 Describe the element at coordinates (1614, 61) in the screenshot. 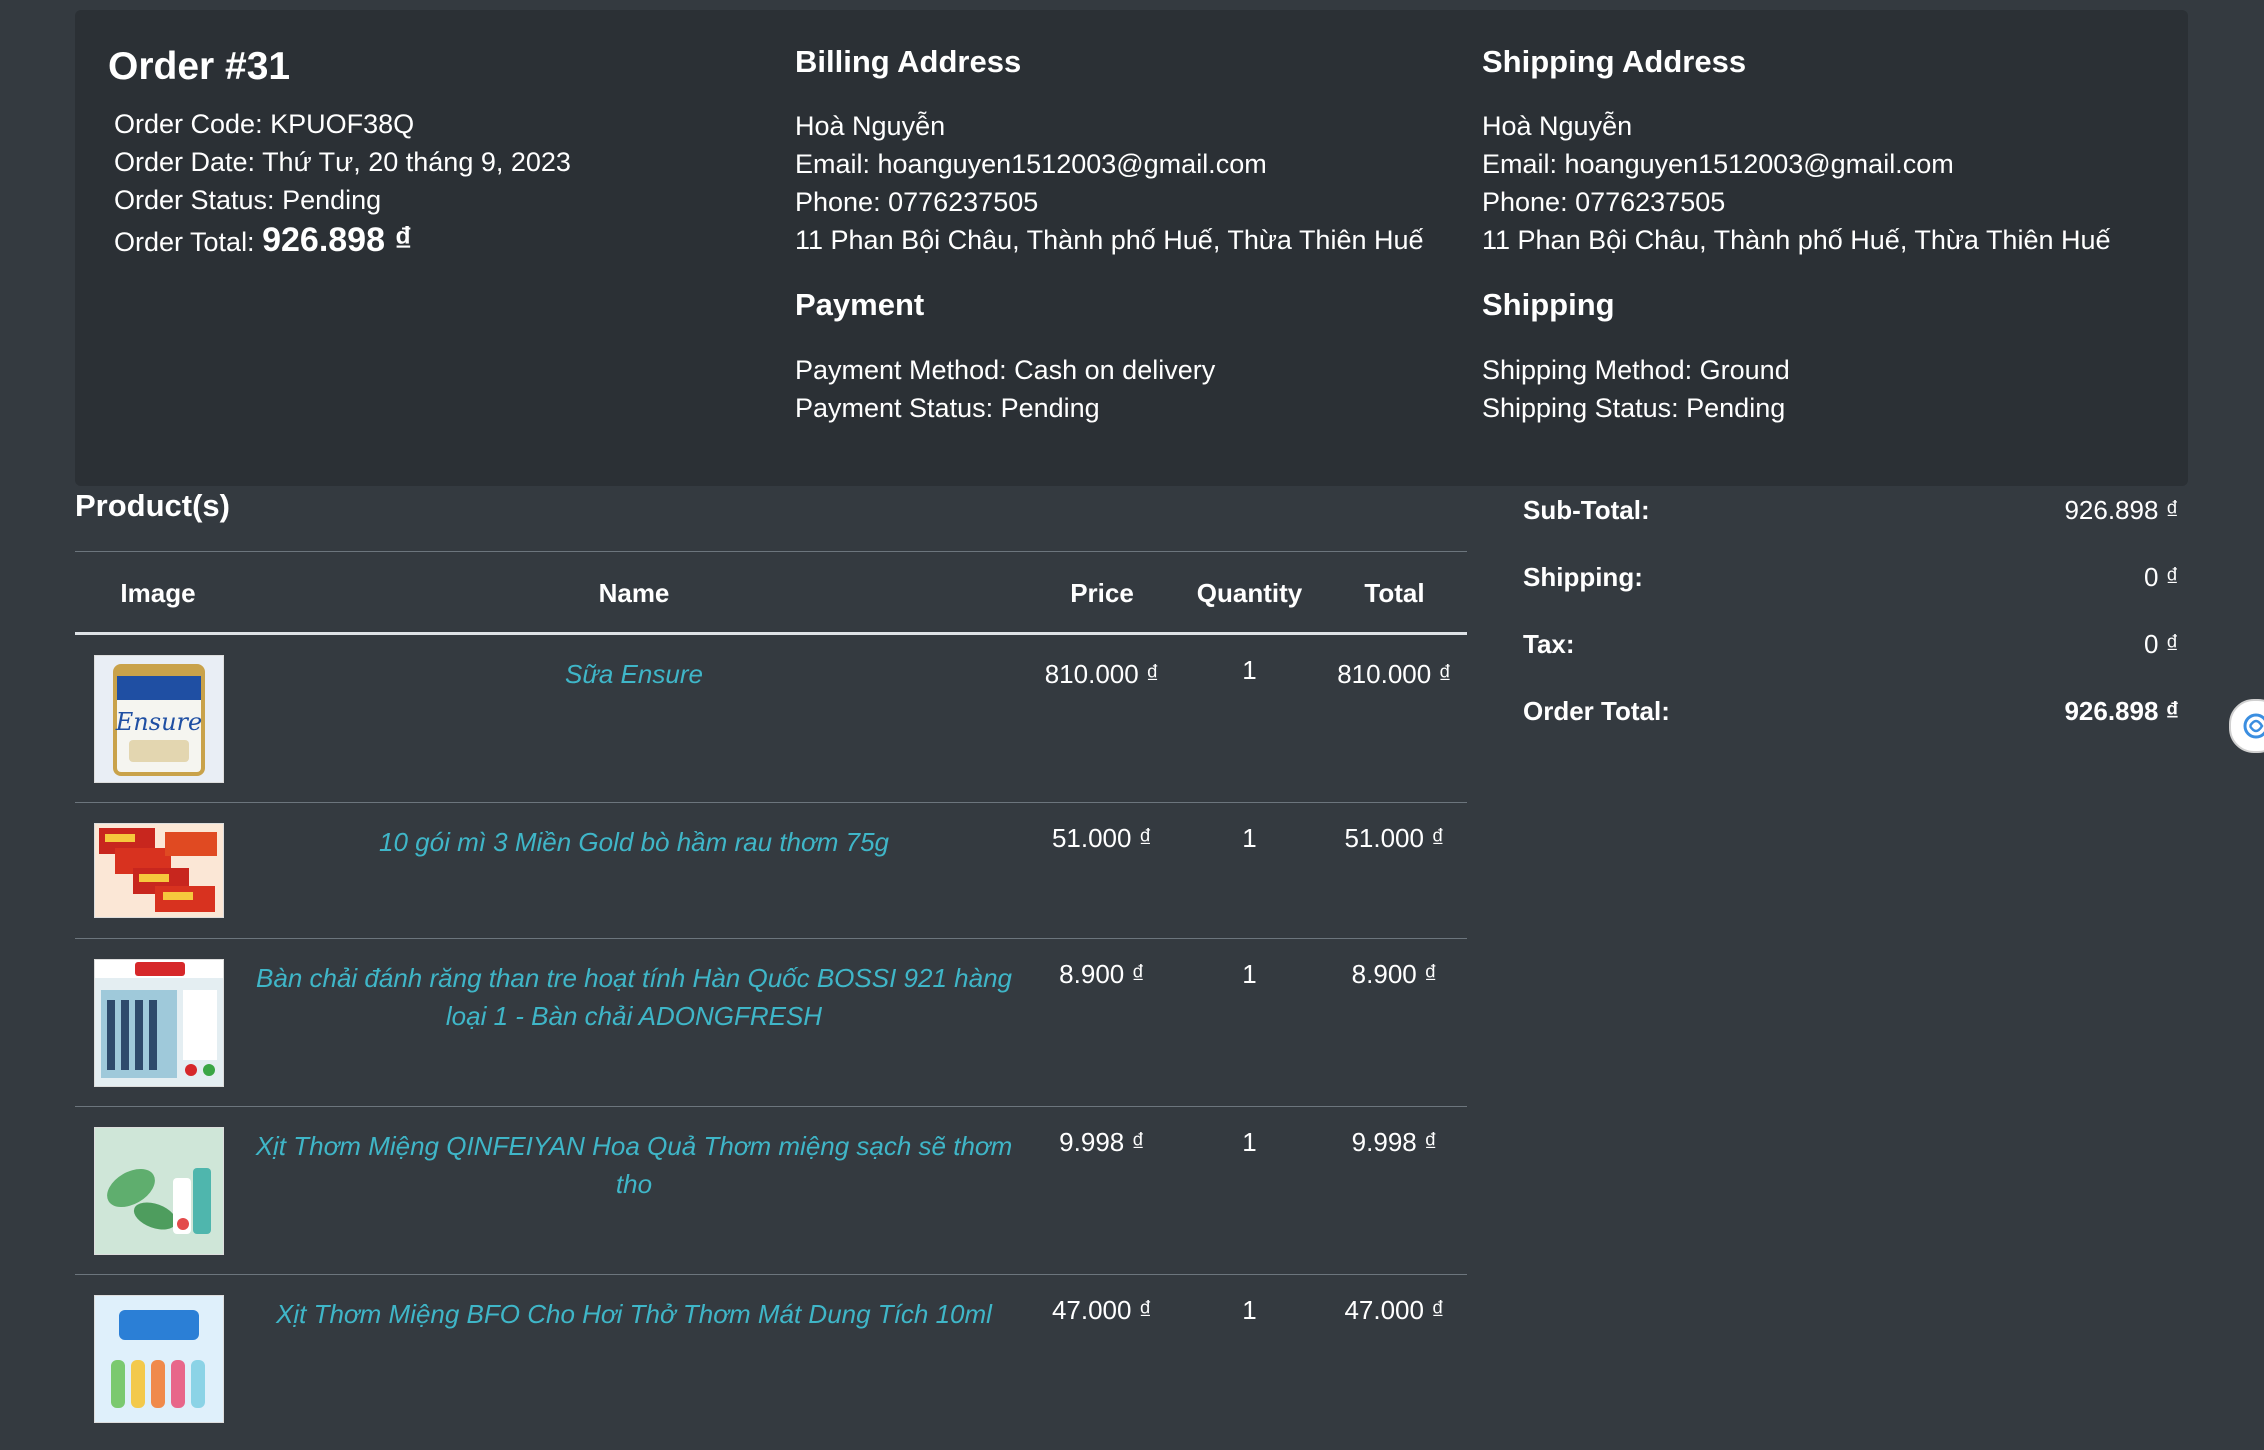

I see `shipping-address-title: Shipping Address` at that location.